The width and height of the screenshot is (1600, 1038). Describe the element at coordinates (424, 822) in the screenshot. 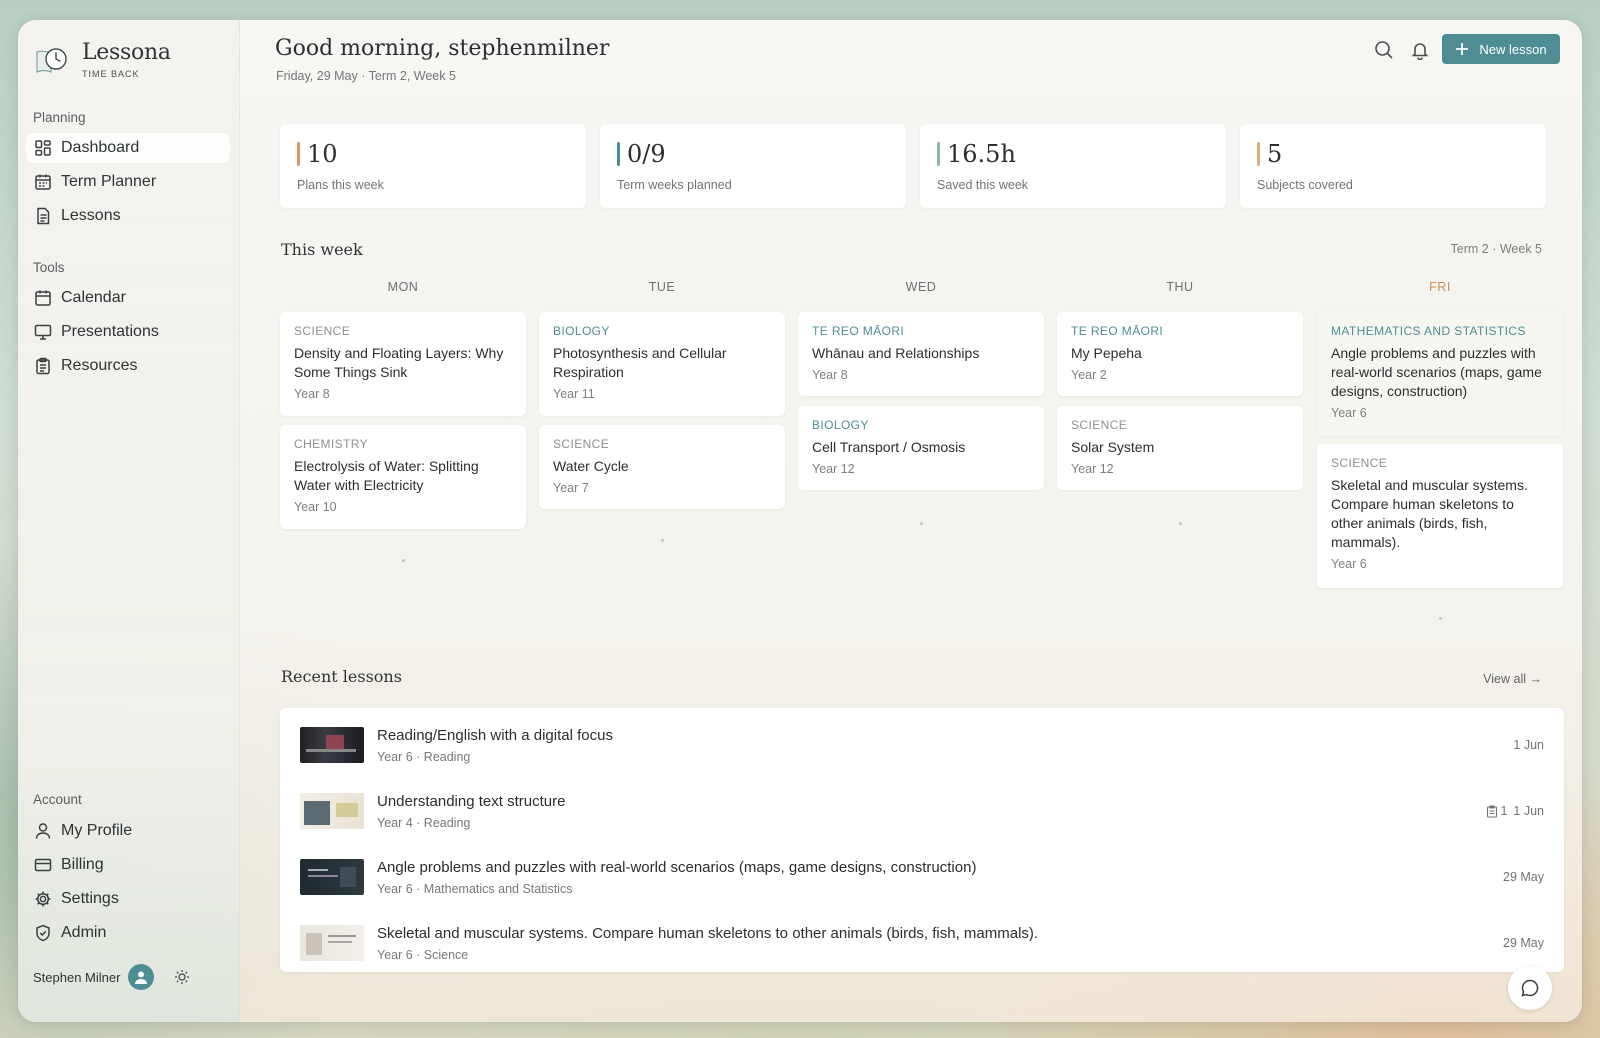

I see `lesson-meta: Year 4 · Reading` at that location.